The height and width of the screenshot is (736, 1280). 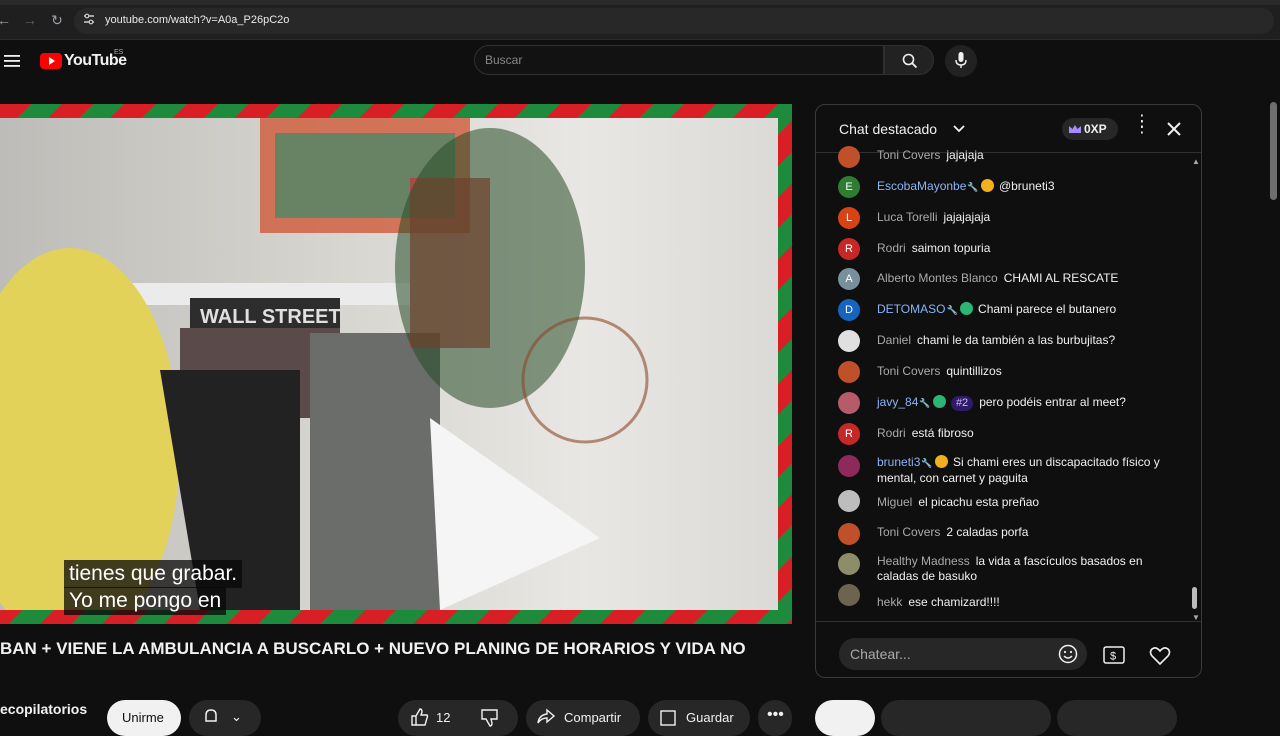 What do you see at coordinates (1029, 248) in the screenshot?
I see `chat-message-body: Rodri saimon topuria` at bounding box center [1029, 248].